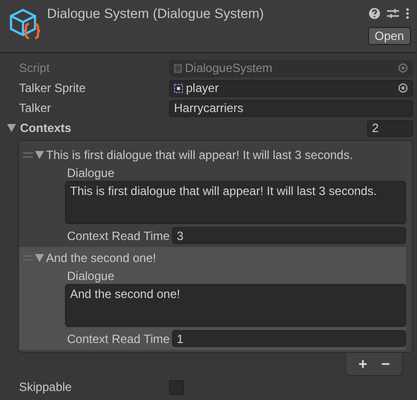 The height and width of the screenshot is (400, 417). I want to click on list-label: Contexts, so click(46, 128).